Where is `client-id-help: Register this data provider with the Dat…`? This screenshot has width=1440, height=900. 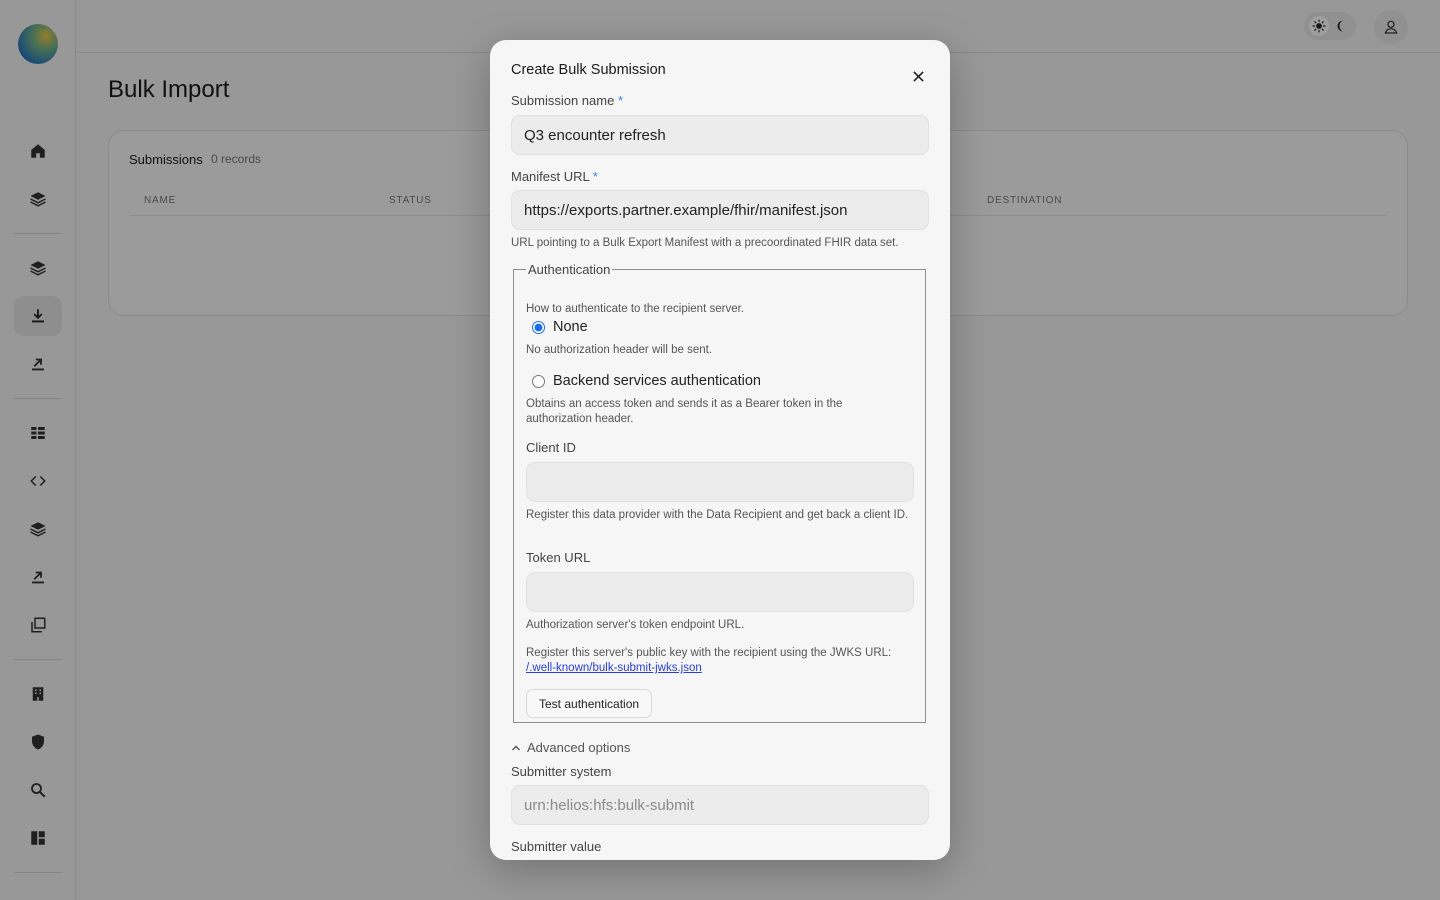
client-id-help: Register this data provider with the Dat… is located at coordinates (717, 515).